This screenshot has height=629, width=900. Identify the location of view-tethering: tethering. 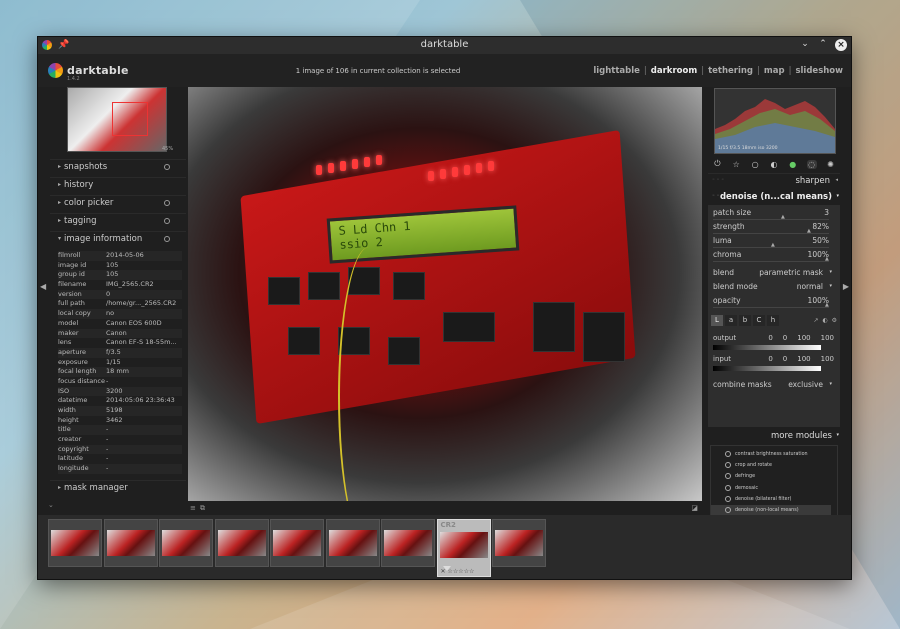
(730, 71).